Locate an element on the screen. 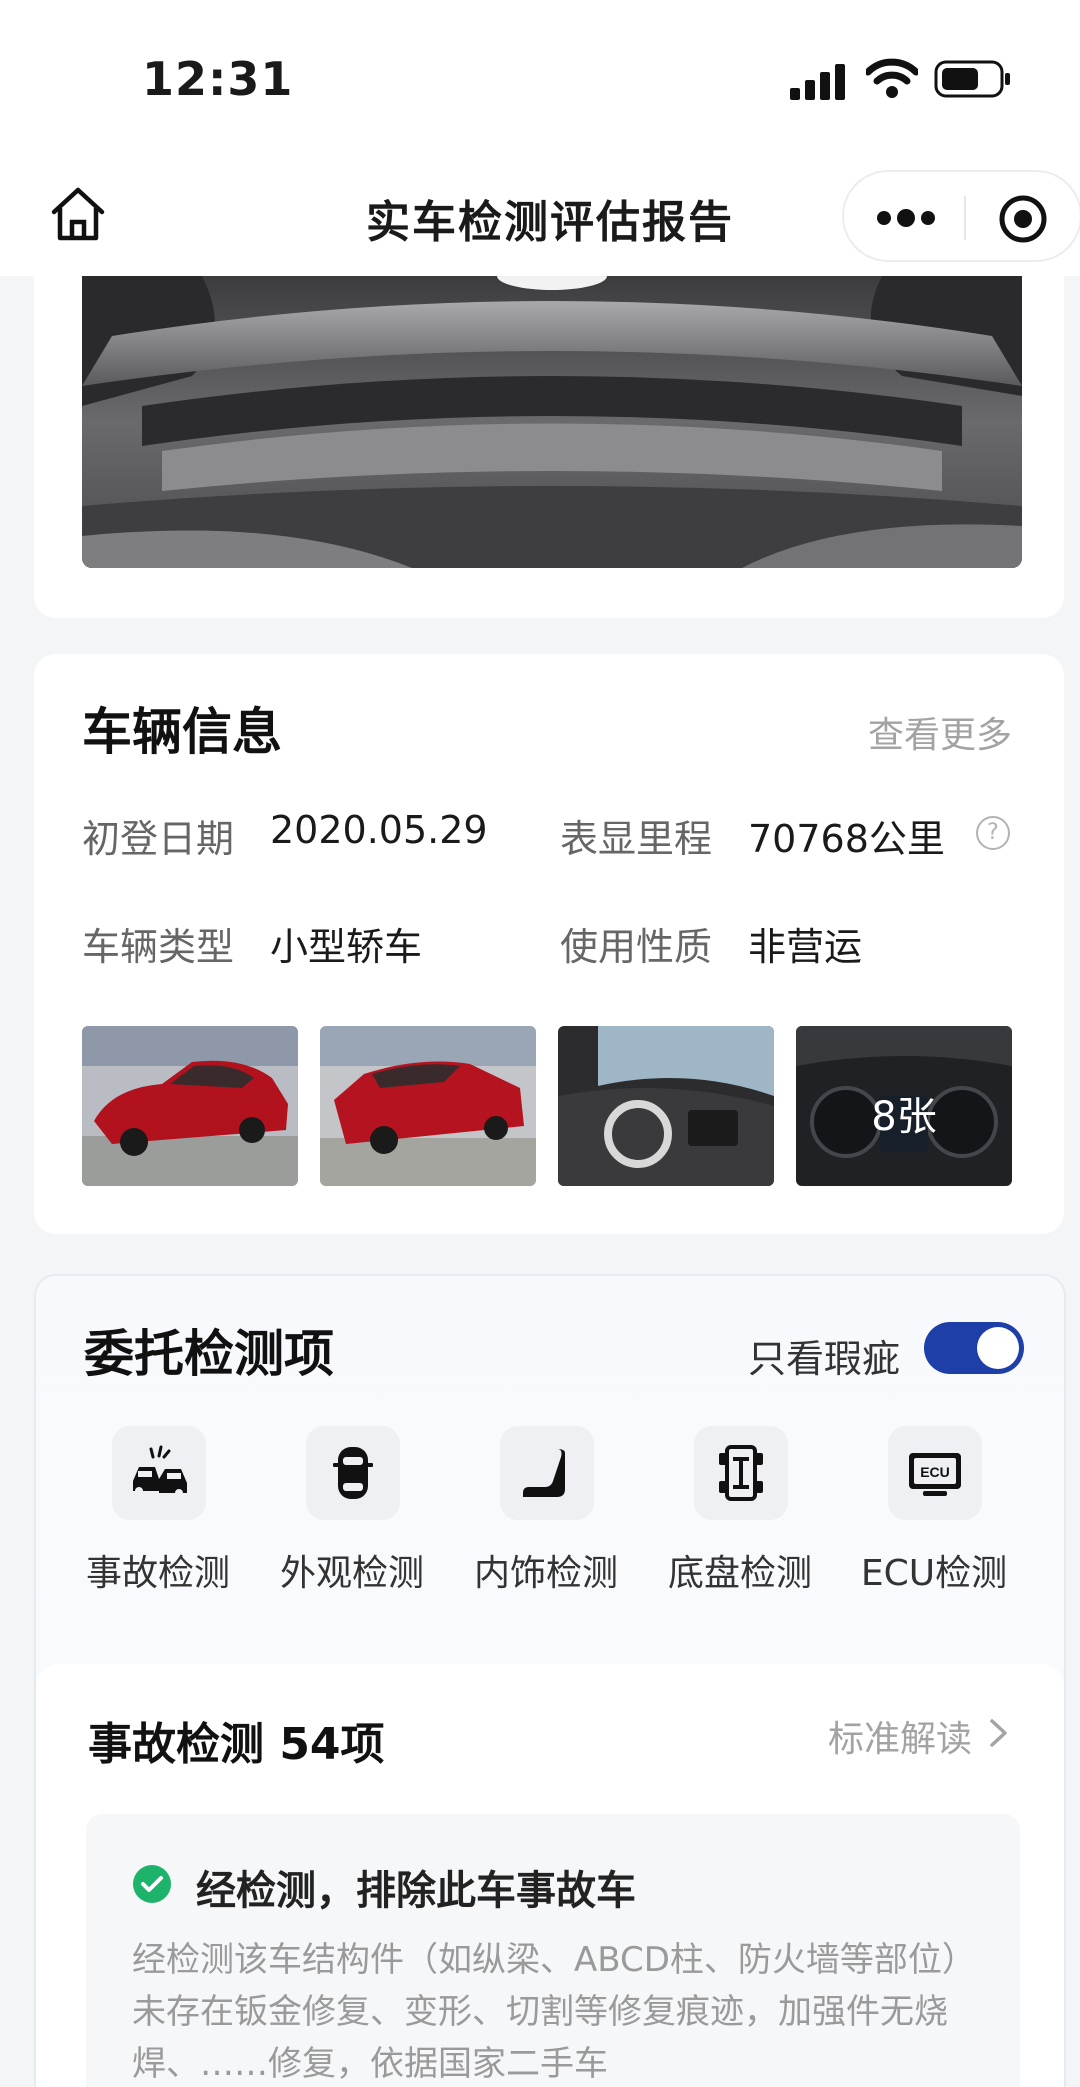 This screenshot has width=1080, height=2087. ecu-icon-text: ECU is located at coordinates (935, 1472).